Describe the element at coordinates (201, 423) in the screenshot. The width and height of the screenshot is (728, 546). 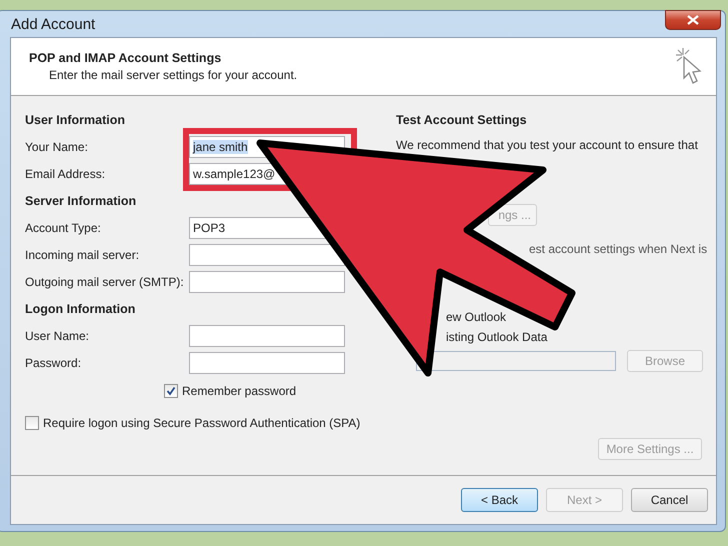
I see `checkbox-label: Require logon using Secure Password Authentication (SPA)` at that location.